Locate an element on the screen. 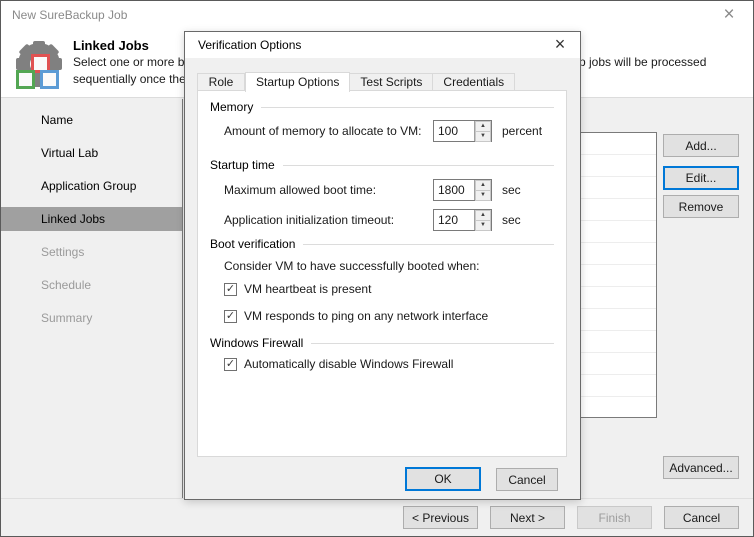 This screenshot has height=537, width=754. window-title: New SureBackup Job is located at coordinates (70, 15).